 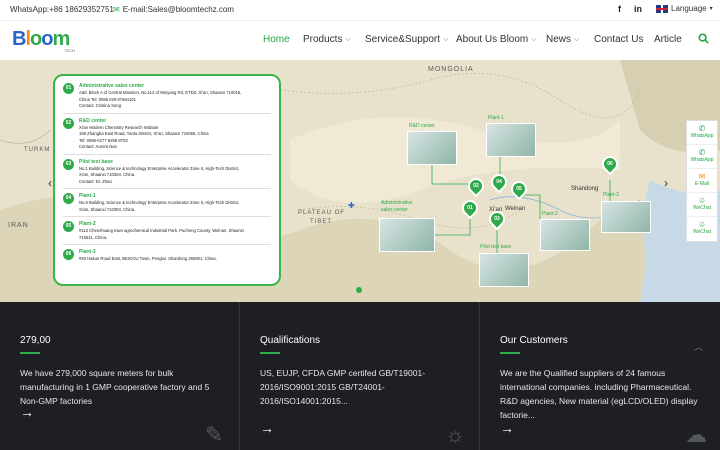 I want to click on chevron-down-icon: ▾, so click(x=711, y=9).